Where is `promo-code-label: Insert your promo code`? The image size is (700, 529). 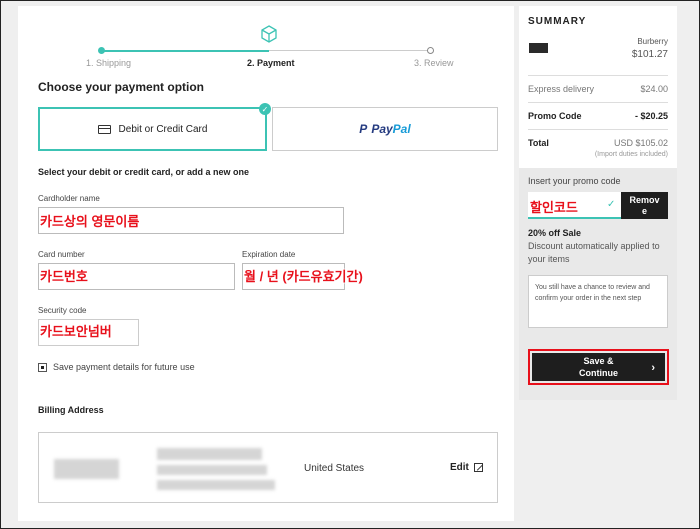
promo-code-label: Insert your promo code is located at coordinates (574, 181).